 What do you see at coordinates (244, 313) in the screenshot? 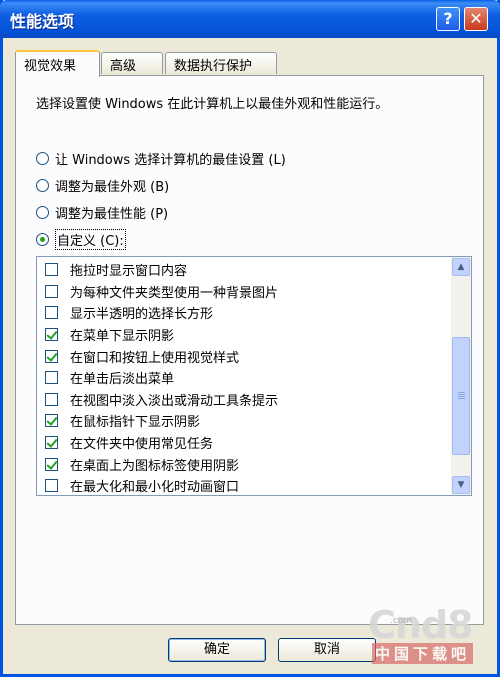
I see `list-item: 显示半透明的选择长方形` at bounding box center [244, 313].